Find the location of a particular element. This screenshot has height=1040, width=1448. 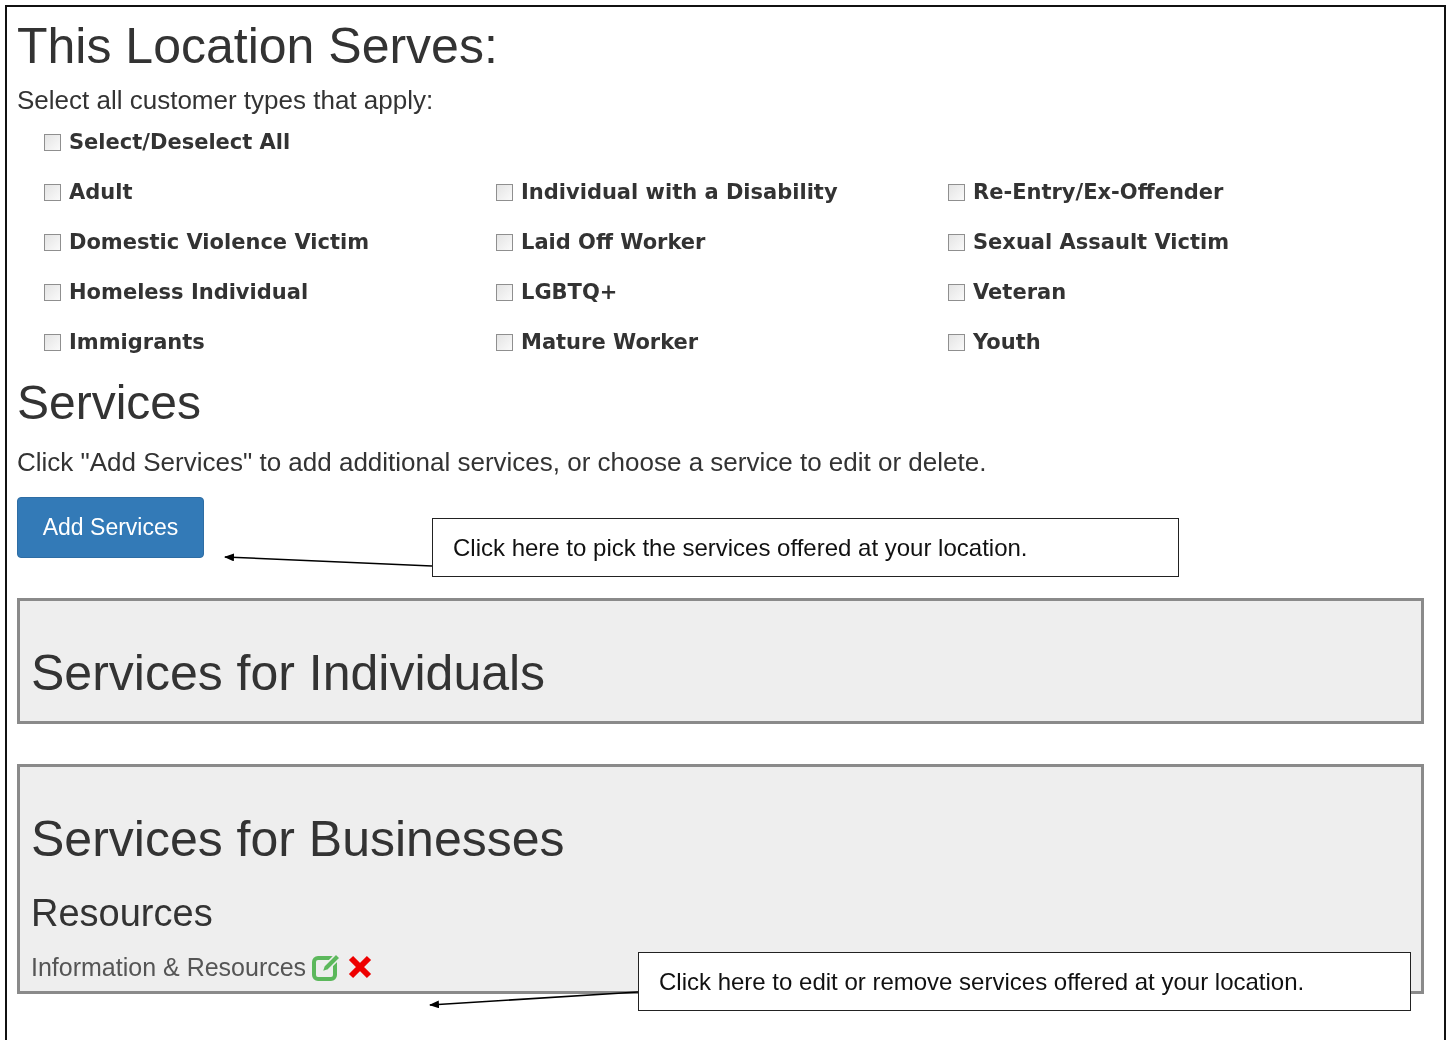

checkbox-label: Individual with a Disability is located at coordinates (679, 192).